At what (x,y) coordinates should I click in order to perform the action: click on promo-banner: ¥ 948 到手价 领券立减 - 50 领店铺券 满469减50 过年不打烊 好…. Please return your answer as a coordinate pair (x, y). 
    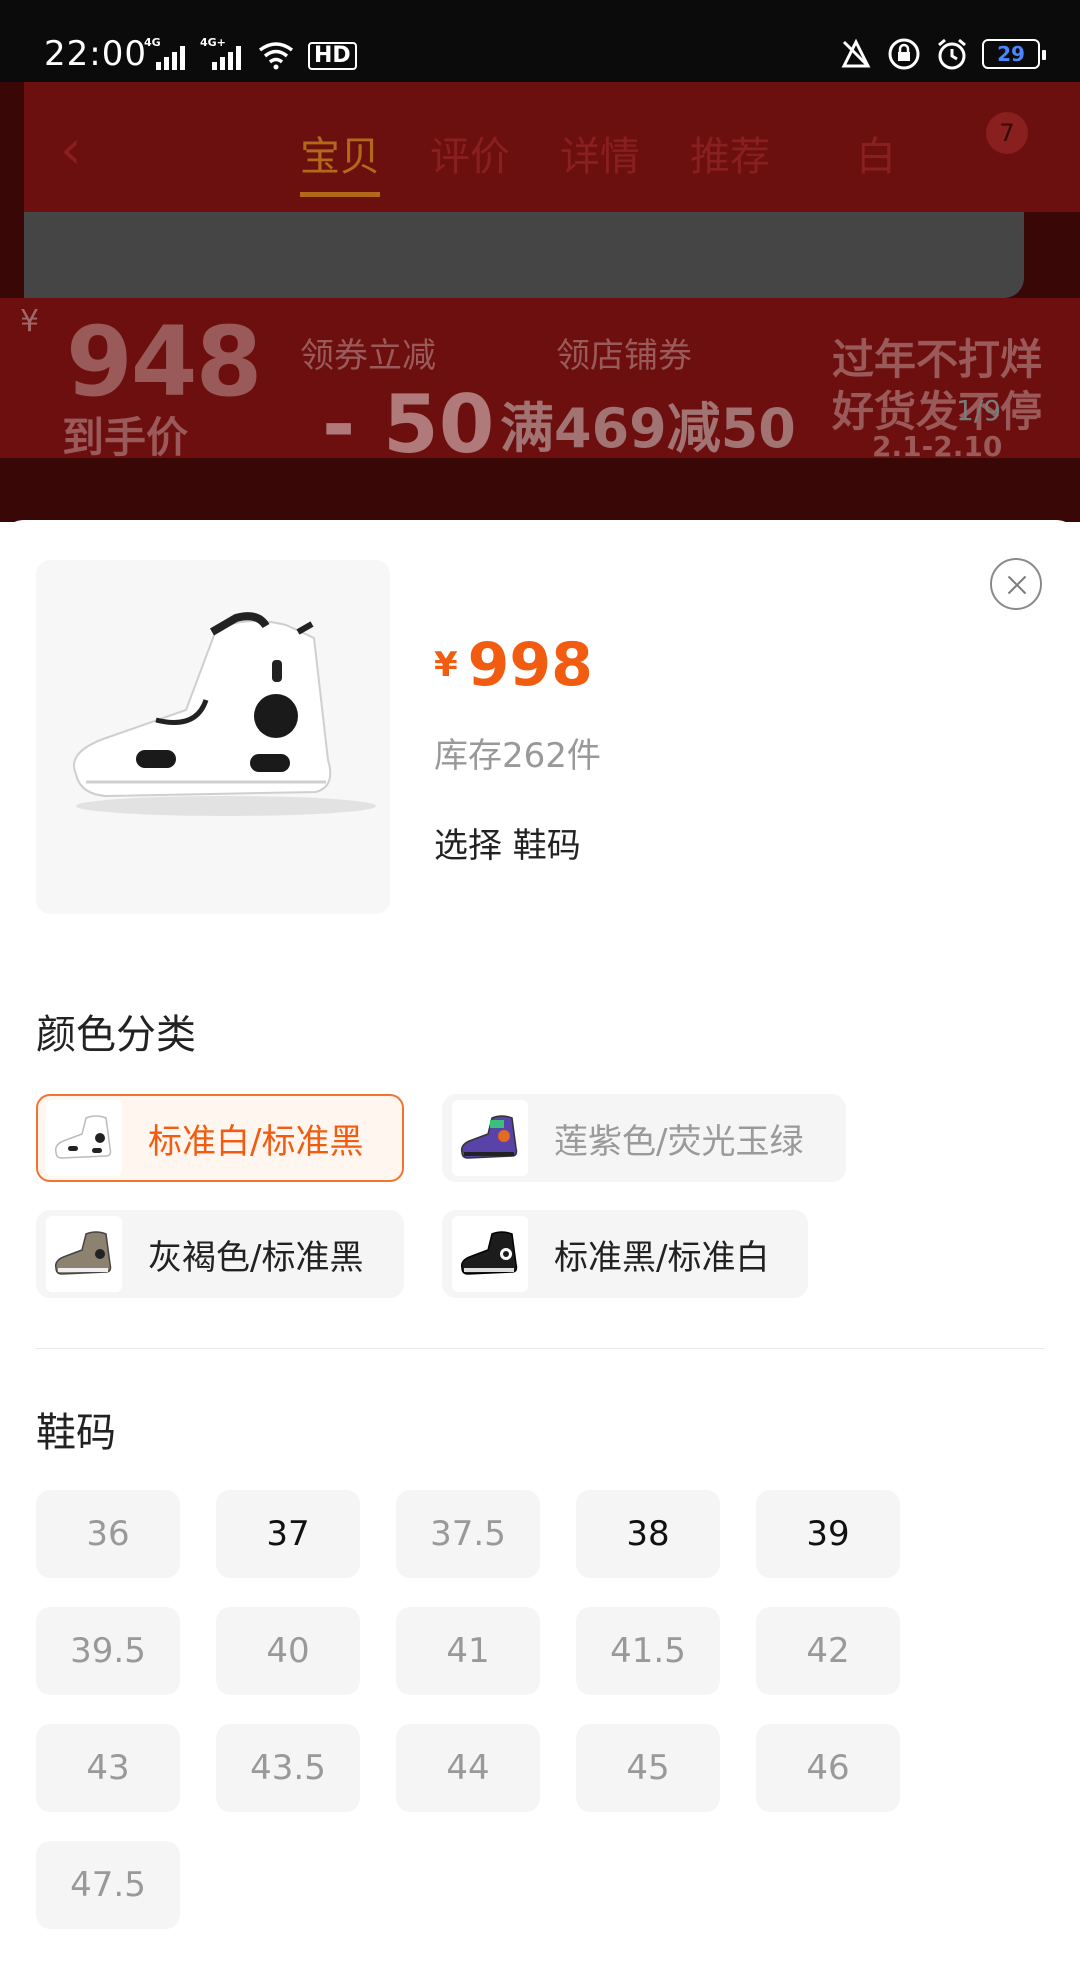
    Looking at the image, I should click on (540, 384).